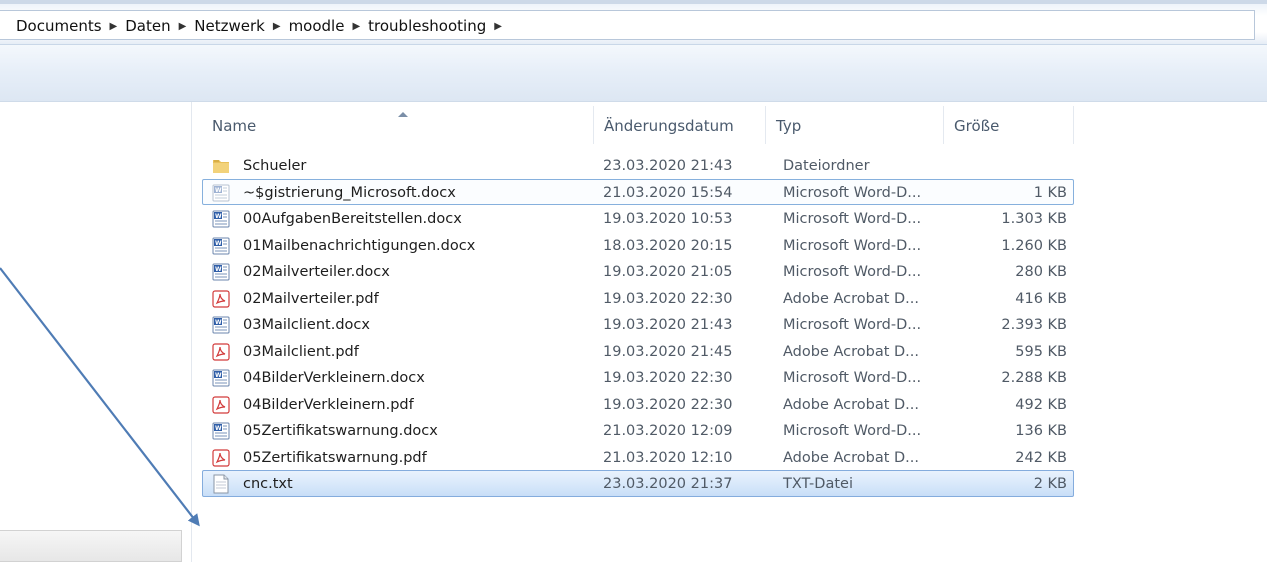  I want to click on column-header-date-label: Änderungsdatum, so click(669, 126).